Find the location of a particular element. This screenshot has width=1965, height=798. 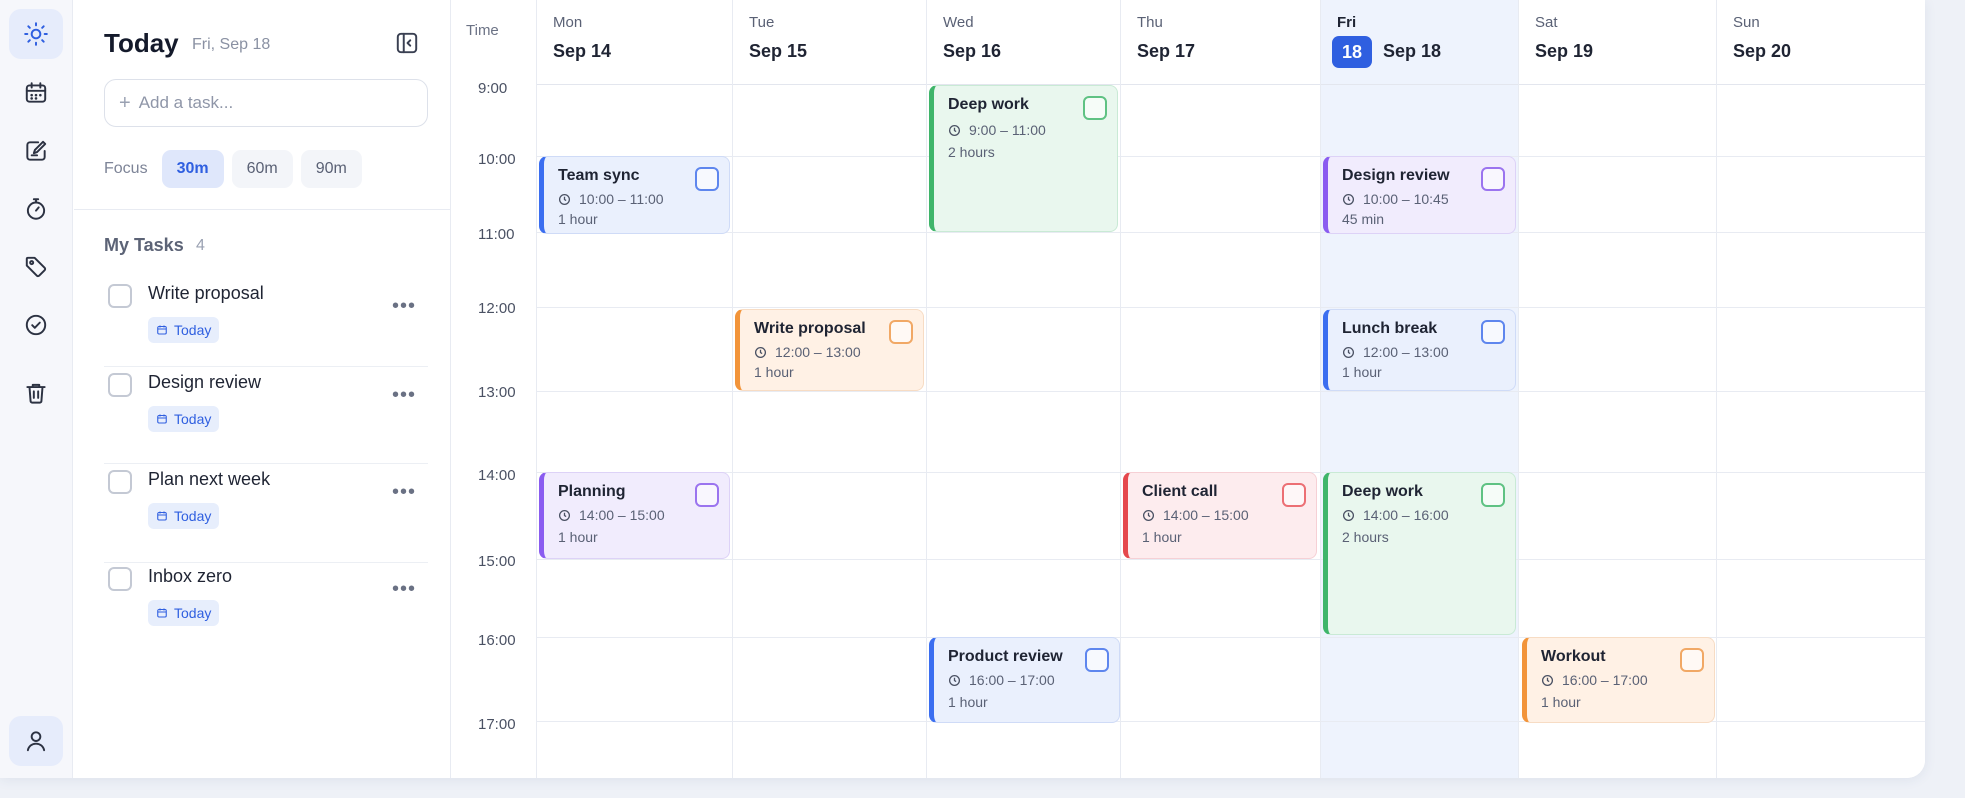

calendar-icon is located at coordinates (36, 92).